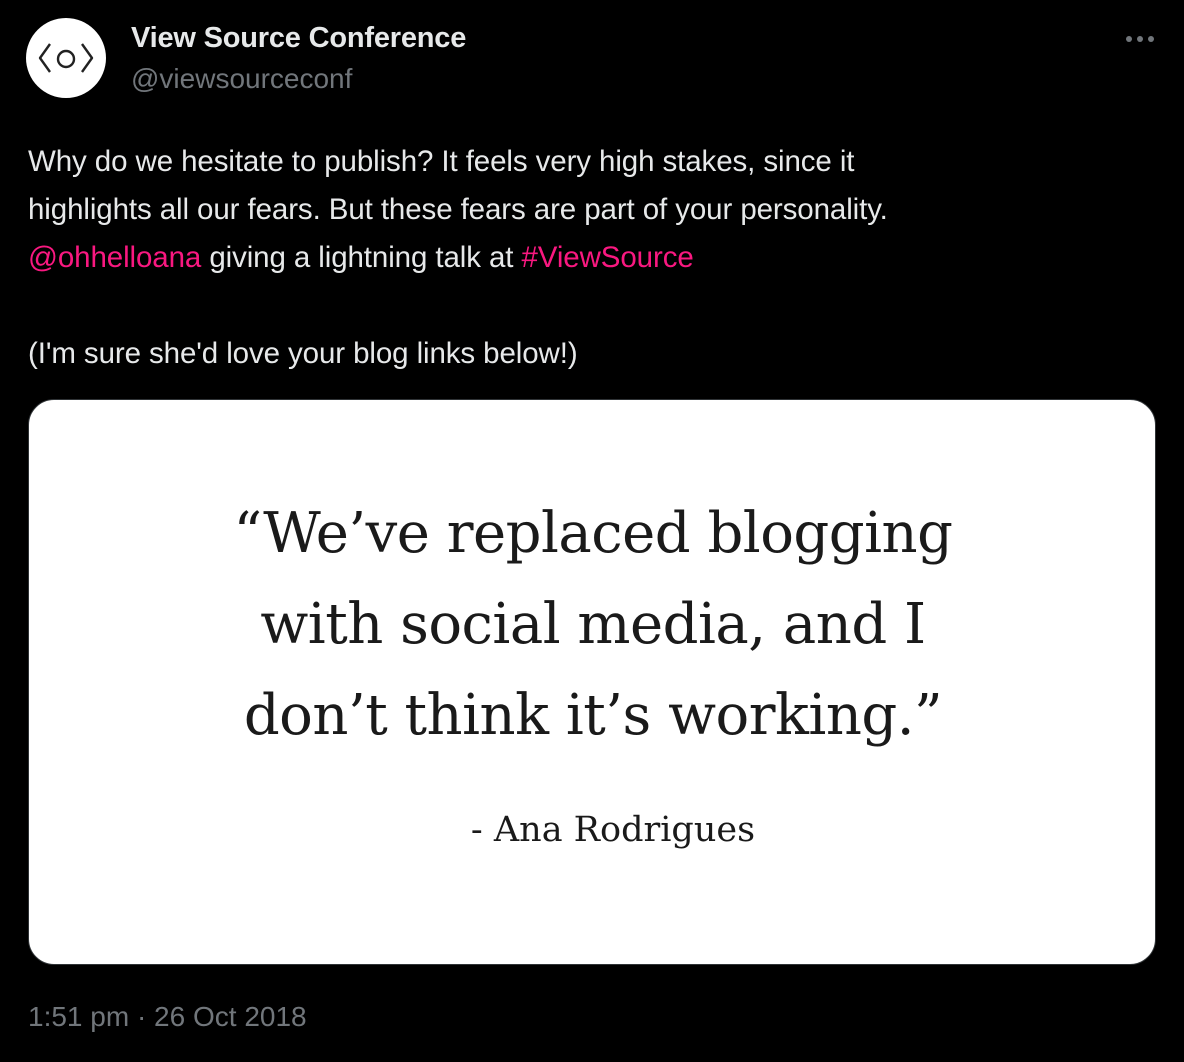  What do you see at coordinates (593, 715) in the screenshot?
I see `quote-line: don’t think it’s working.”` at bounding box center [593, 715].